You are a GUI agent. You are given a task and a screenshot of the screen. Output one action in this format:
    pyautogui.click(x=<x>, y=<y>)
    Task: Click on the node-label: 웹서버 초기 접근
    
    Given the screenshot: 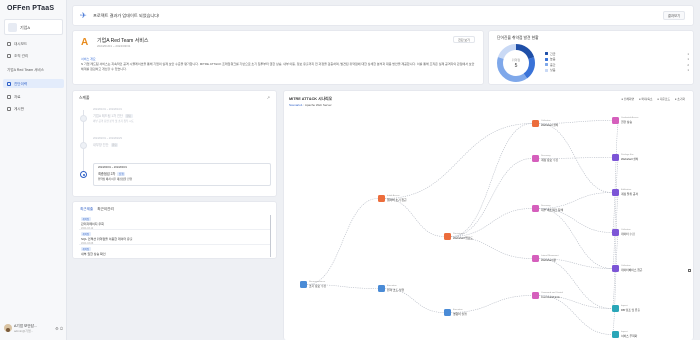 What is the action you would take?
    pyautogui.click(x=397, y=199)
    